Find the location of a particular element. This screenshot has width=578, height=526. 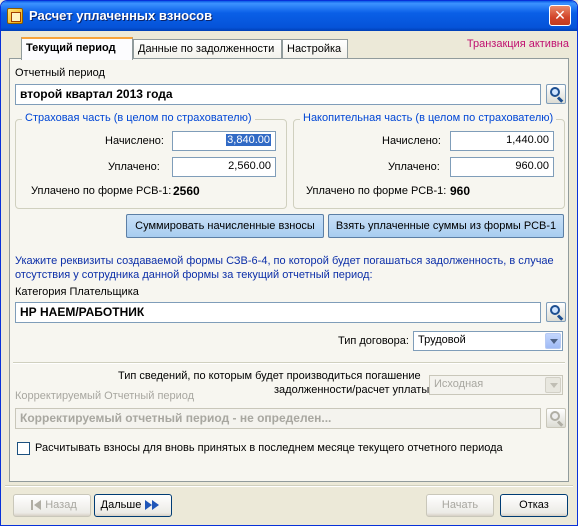

insurance-paid-label: Уплачено: is located at coordinates (134, 167).